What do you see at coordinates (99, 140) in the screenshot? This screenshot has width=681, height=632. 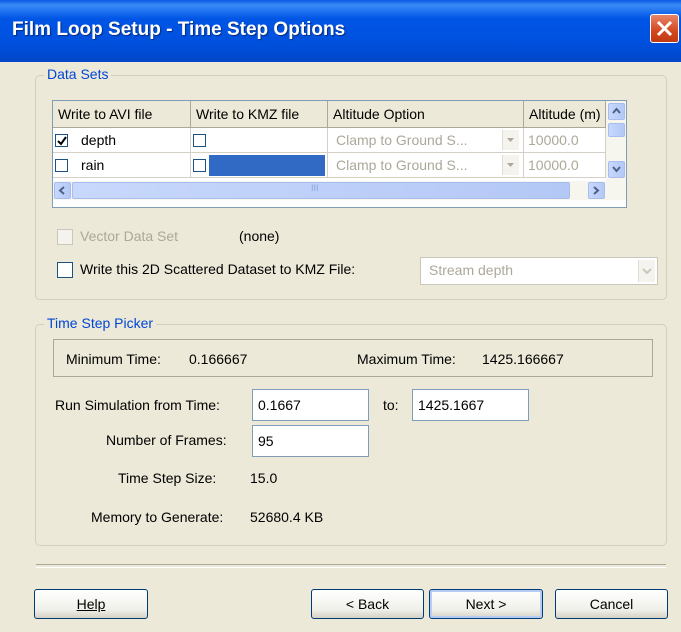 I see `dataset-name: depth` at bounding box center [99, 140].